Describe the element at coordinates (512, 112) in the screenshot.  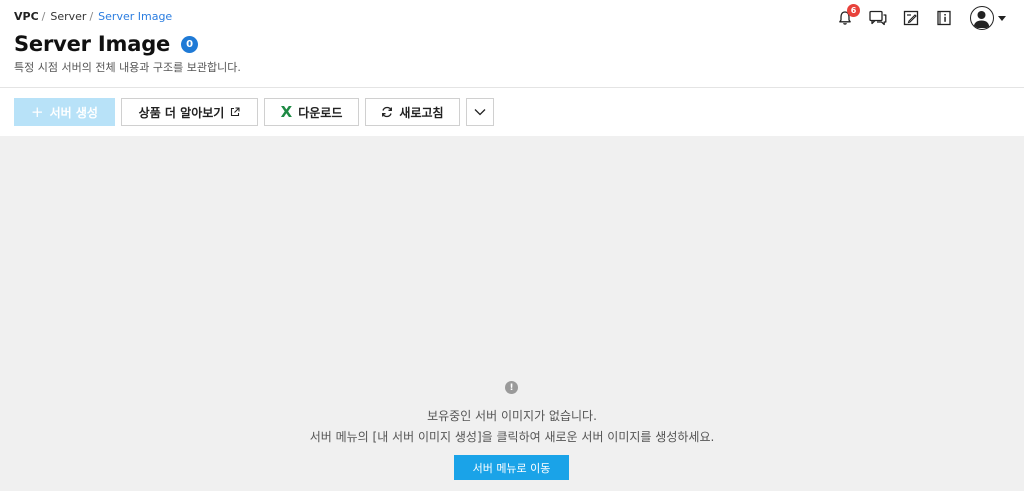
I see `toolbar: + 서버 생성 상품 더 알아보기 X 다운로드 새로고침` at that location.